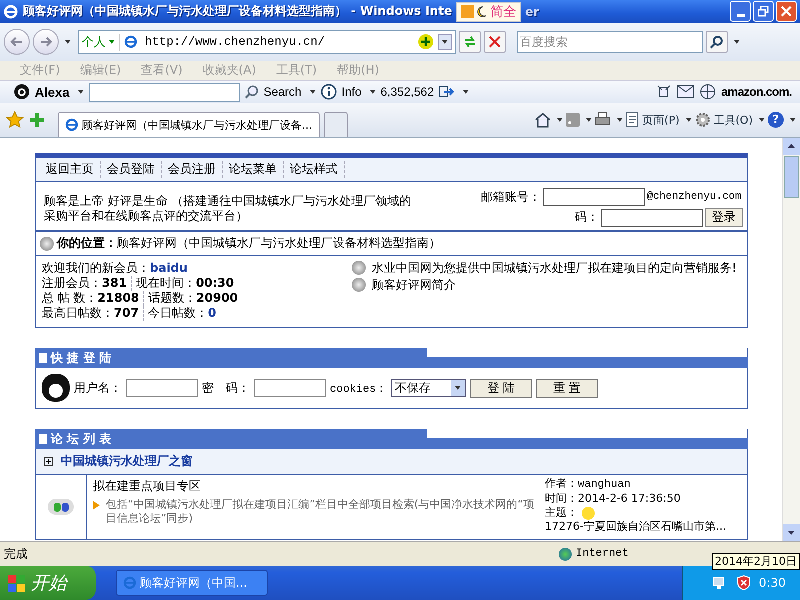 The width and height of the screenshot is (800, 600). I want to click on stat-text: 总 帖 数：21808, so click(91, 298).